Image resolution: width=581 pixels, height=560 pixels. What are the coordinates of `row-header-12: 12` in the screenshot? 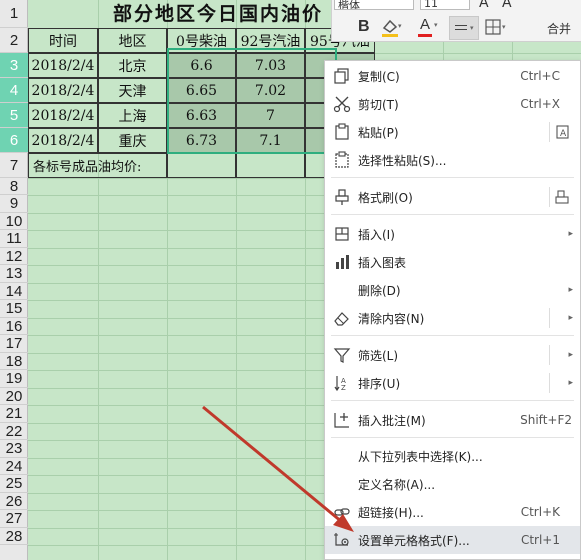 It's located at (14, 256).